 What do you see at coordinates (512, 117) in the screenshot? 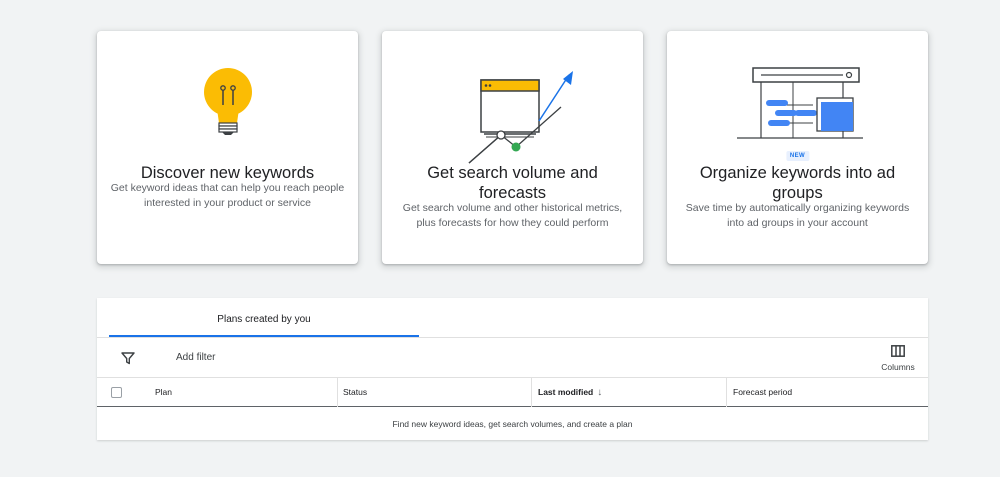
I see `trend-chart-icon` at bounding box center [512, 117].